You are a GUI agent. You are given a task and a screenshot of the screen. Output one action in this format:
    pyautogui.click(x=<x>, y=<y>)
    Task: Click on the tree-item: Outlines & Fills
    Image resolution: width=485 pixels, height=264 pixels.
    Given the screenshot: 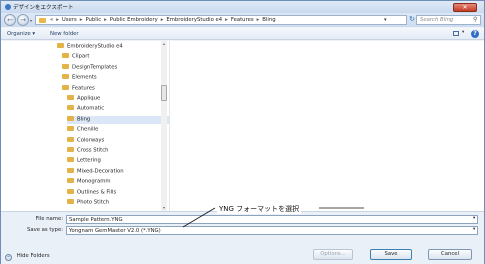 What is the action you would take?
    pyautogui.click(x=118, y=192)
    